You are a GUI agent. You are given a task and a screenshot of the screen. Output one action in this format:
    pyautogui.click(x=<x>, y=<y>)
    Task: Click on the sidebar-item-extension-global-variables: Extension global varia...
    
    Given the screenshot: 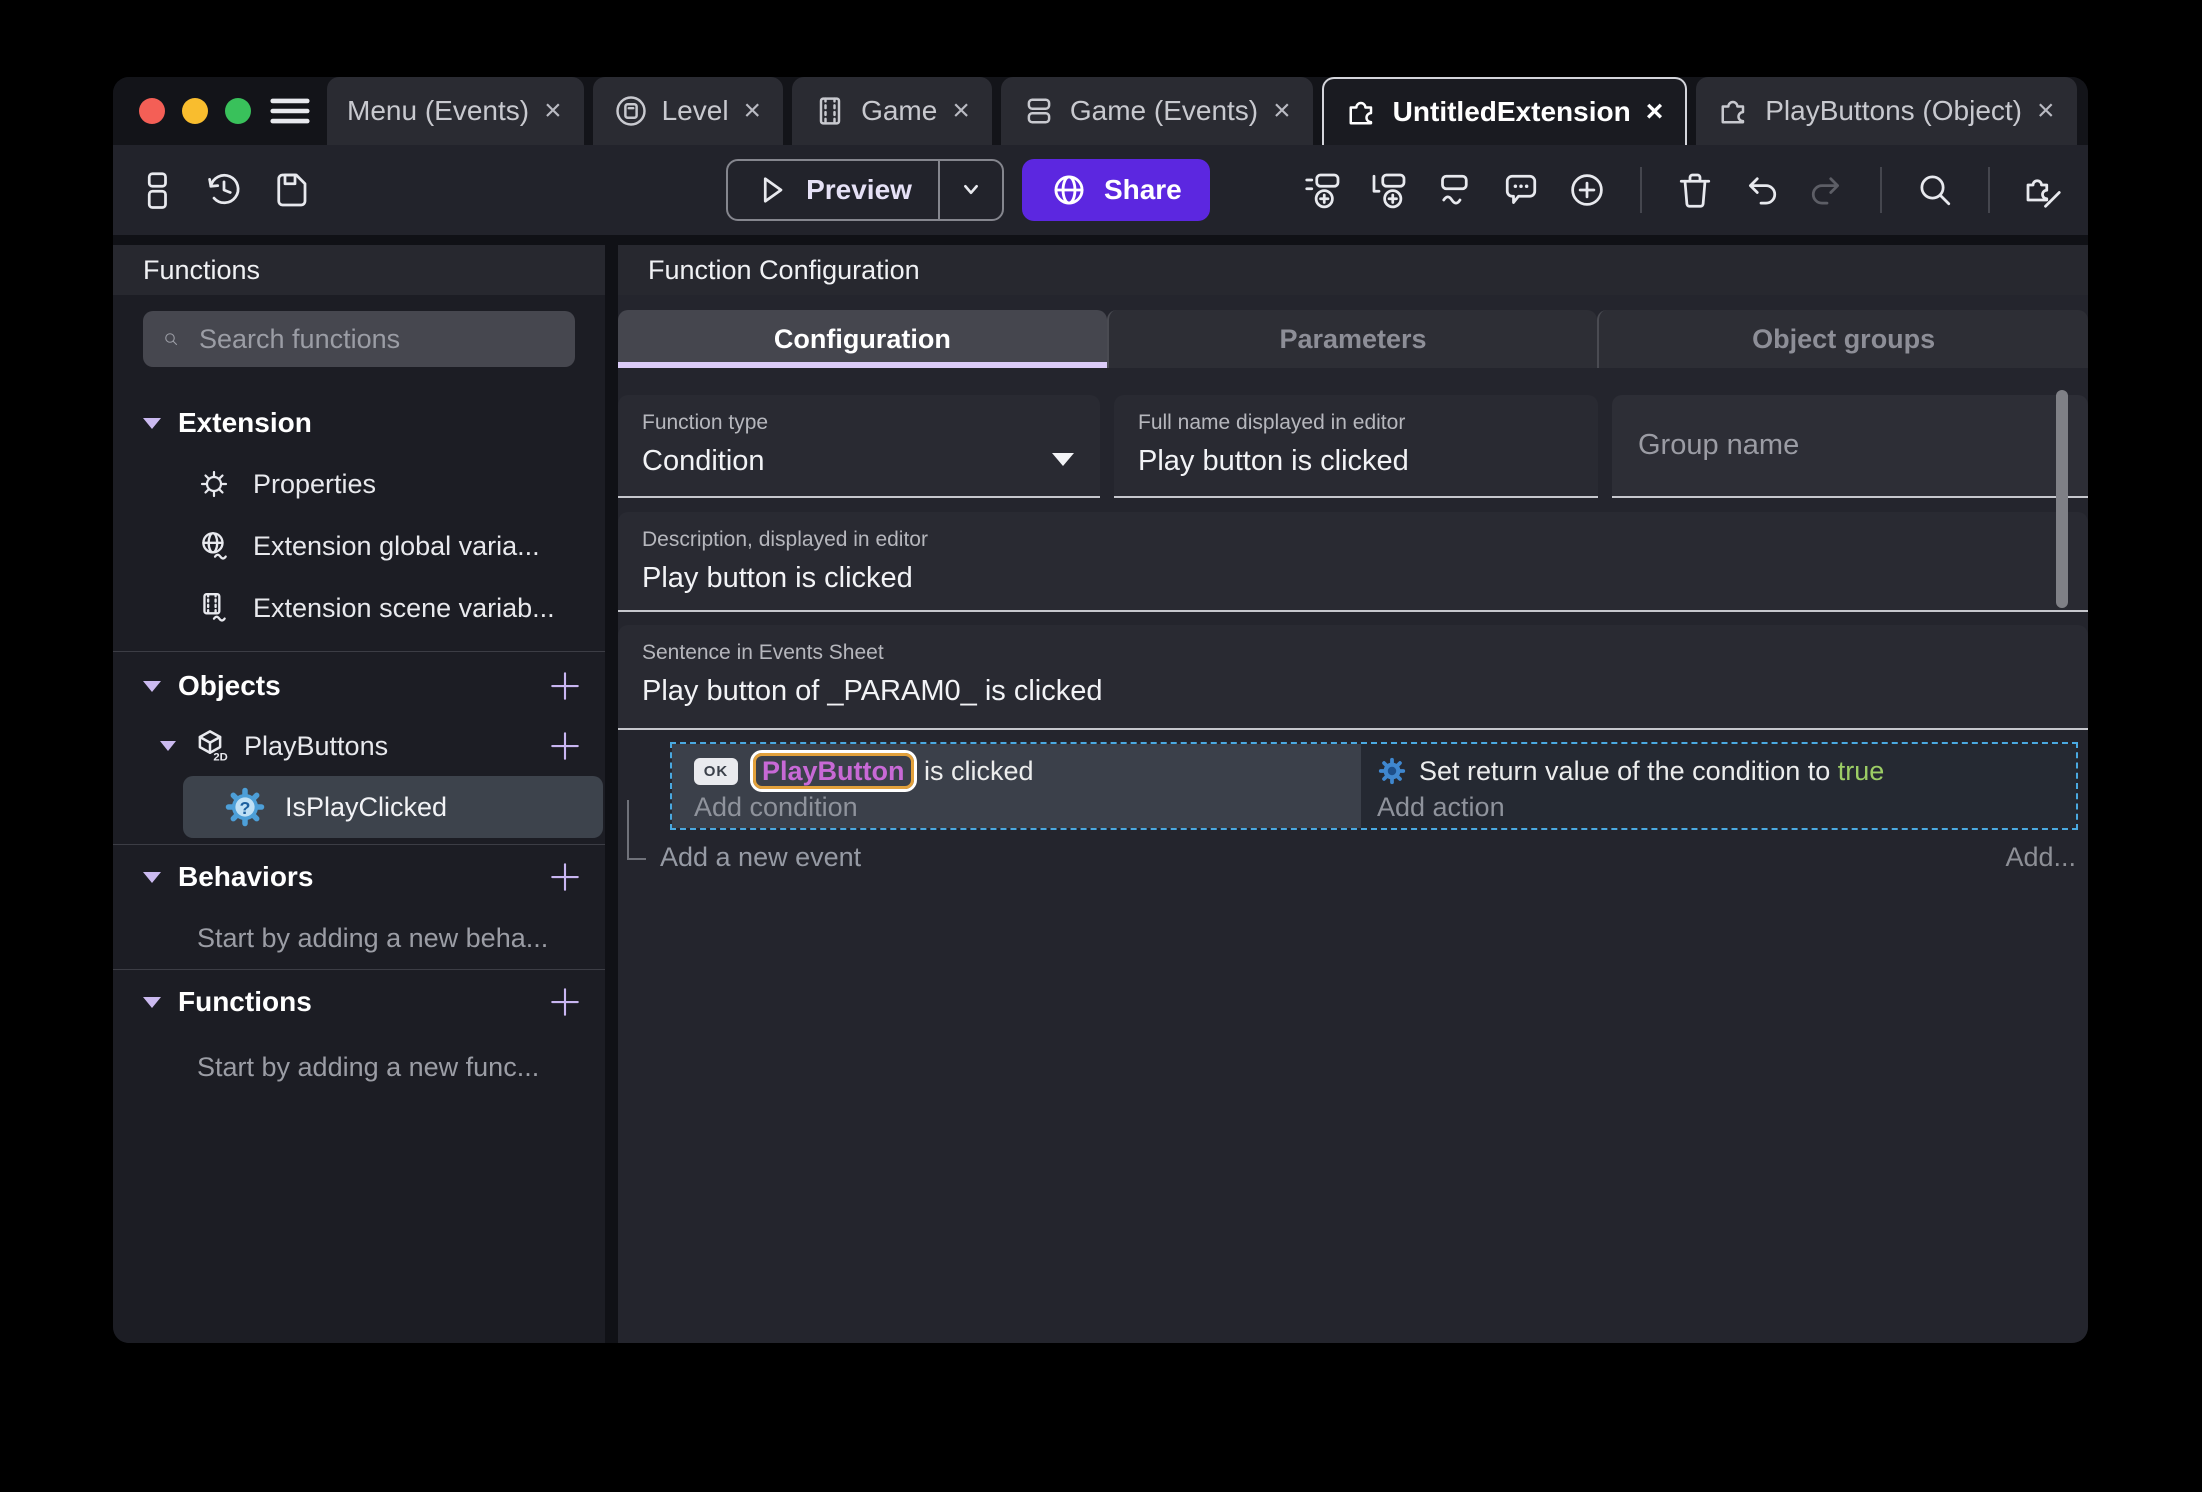 What is the action you would take?
    pyautogui.click(x=359, y=546)
    